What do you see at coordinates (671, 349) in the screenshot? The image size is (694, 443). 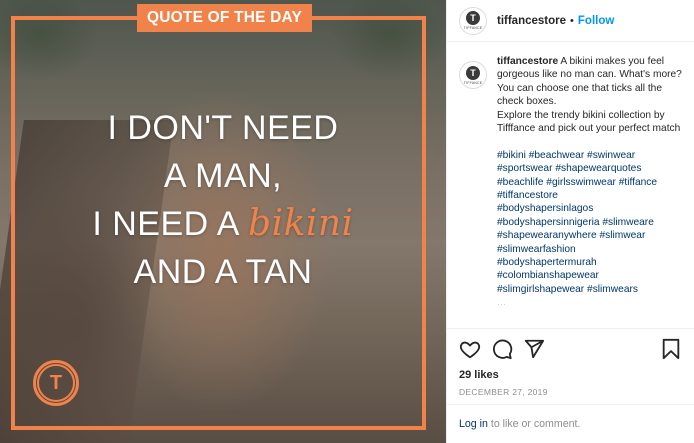 I see `bookmark-icon` at bounding box center [671, 349].